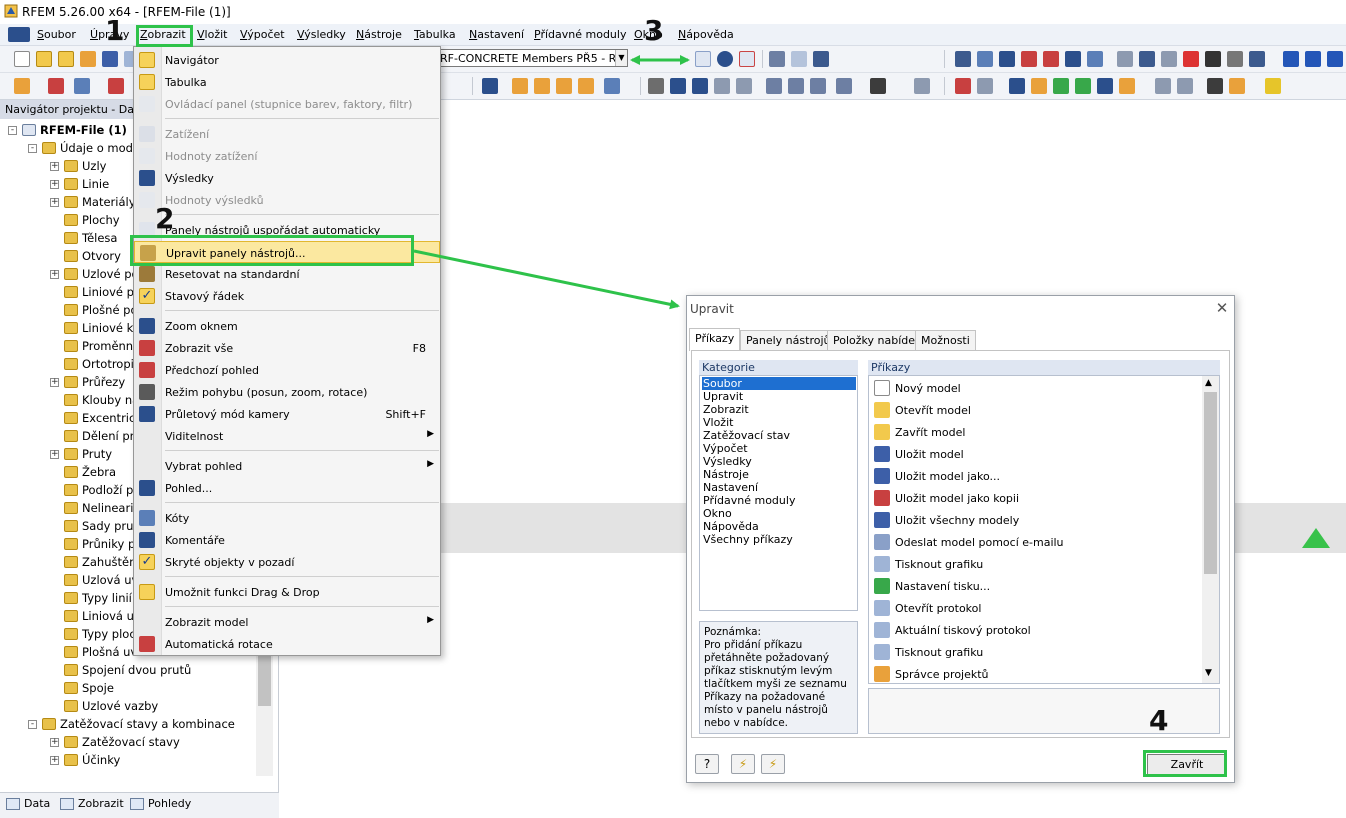 This screenshot has width=1346, height=818. Describe the element at coordinates (799, 59) in the screenshot. I see `table-view-icon` at that location.